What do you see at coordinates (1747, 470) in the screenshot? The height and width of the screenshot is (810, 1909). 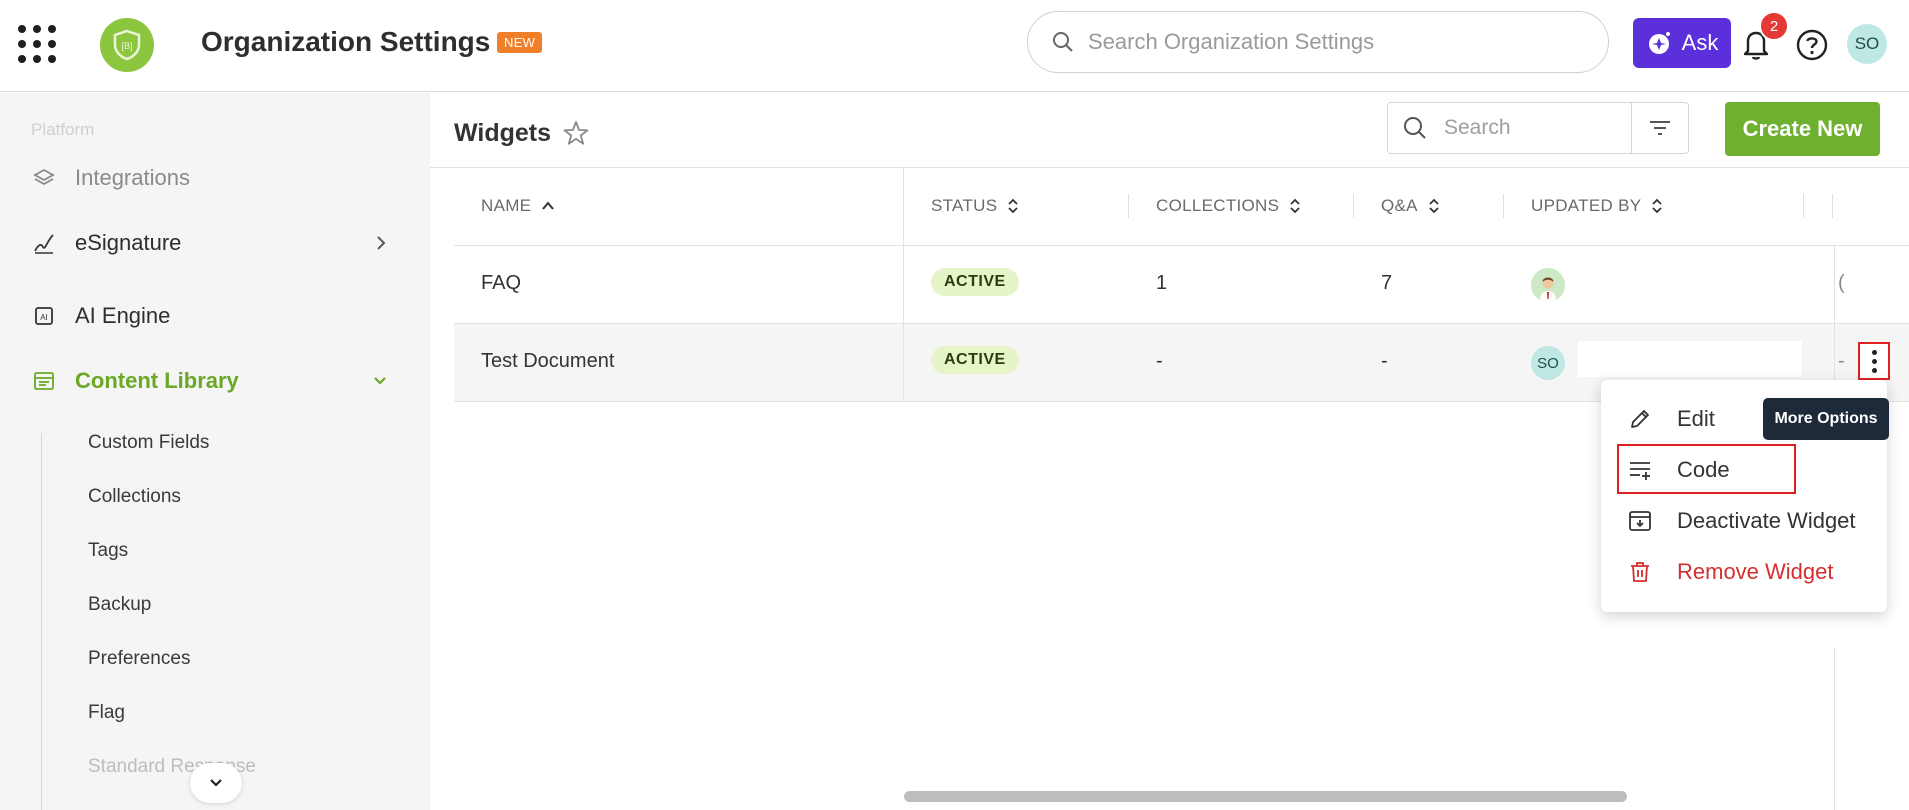 I see `menu-item-code: Code` at bounding box center [1747, 470].